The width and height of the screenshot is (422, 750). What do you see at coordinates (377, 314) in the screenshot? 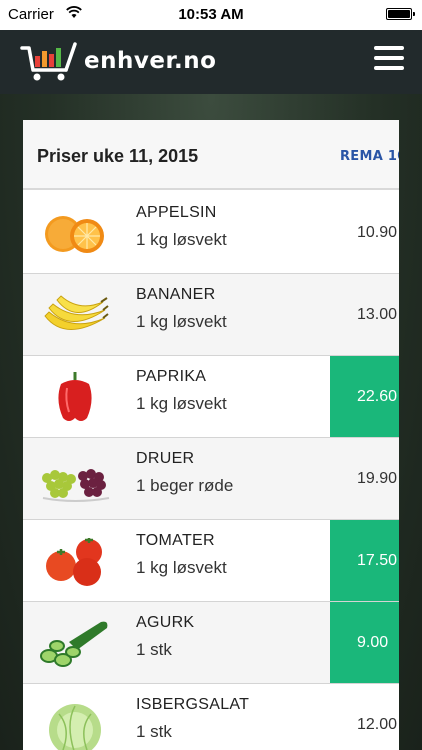
I see `price-cell: 13.00` at bounding box center [377, 314].